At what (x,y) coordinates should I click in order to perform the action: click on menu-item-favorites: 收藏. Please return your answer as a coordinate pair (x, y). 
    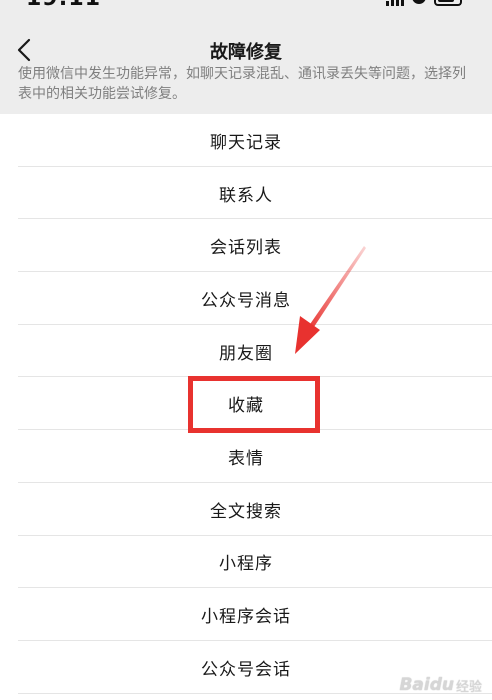
    Looking at the image, I should click on (246, 403).